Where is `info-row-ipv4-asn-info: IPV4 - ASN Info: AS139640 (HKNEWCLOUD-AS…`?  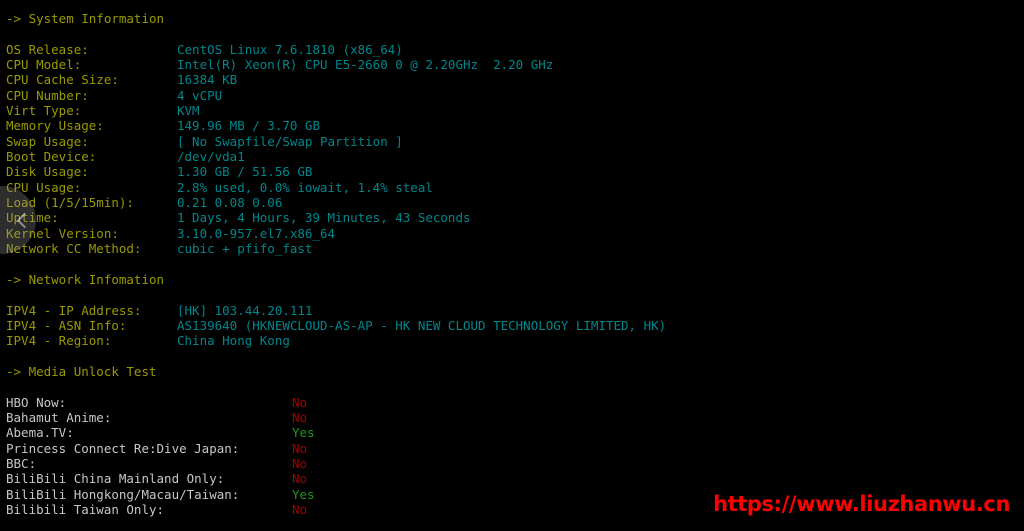 info-row-ipv4-asn-info: IPV4 - ASN Info: AS139640 (HKNEWCLOUD-AS… is located at coordinates (512, 325).